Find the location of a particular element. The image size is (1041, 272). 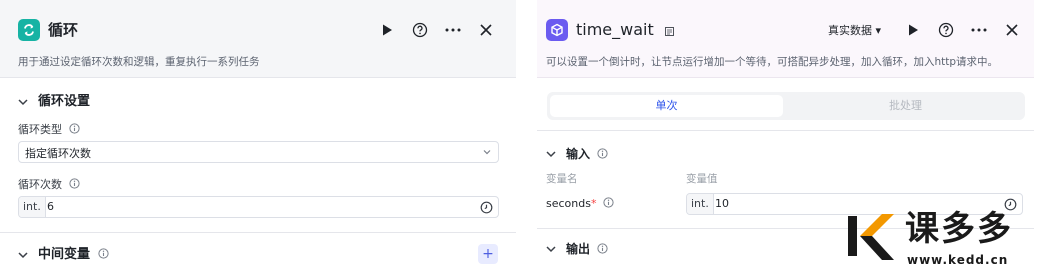

input-section-title-text: 输入 is located at coordinates (578, 154).